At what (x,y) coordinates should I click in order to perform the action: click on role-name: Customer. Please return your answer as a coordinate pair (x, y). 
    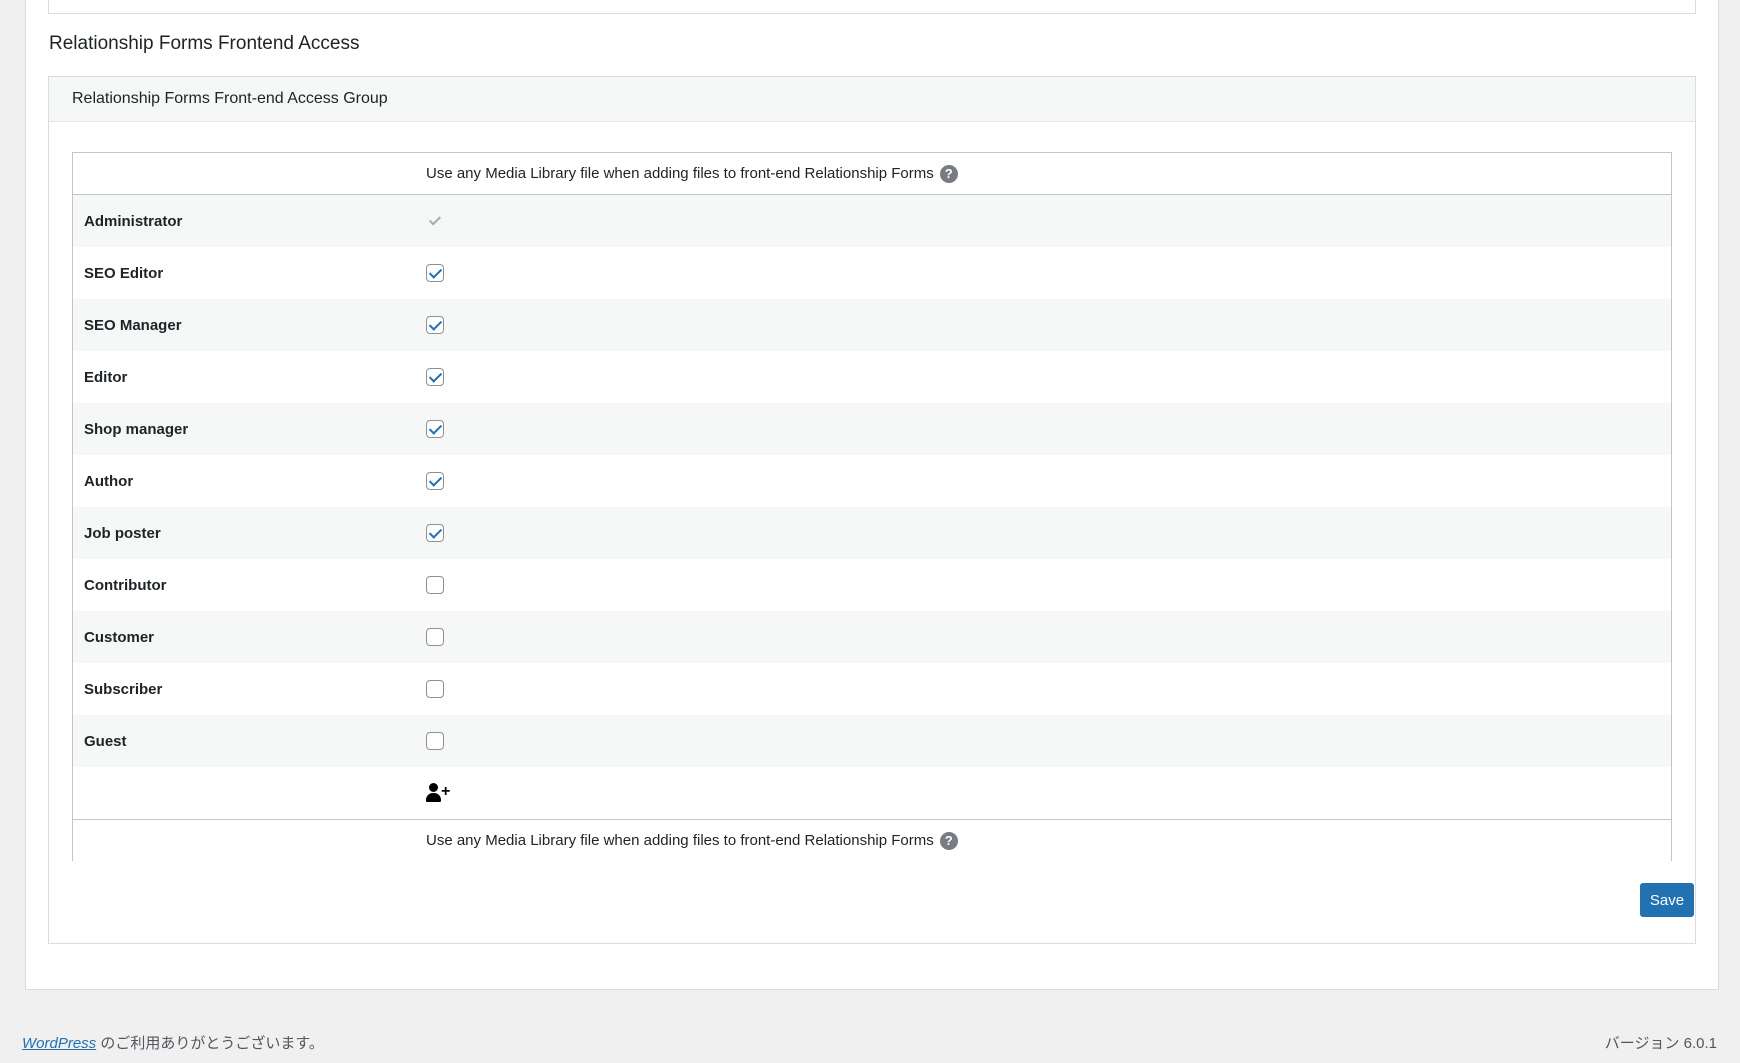
    Looking at the image, I should click on (119, 637).